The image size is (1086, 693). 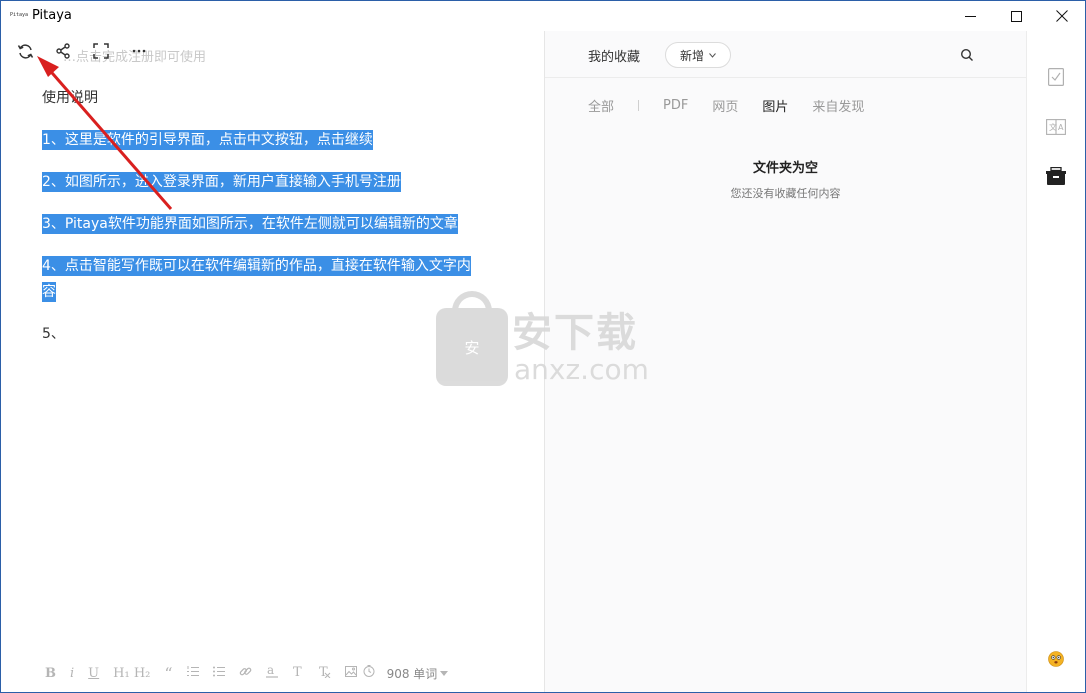 I want to click on favorites-box-button, so click(x=1056, y=176).